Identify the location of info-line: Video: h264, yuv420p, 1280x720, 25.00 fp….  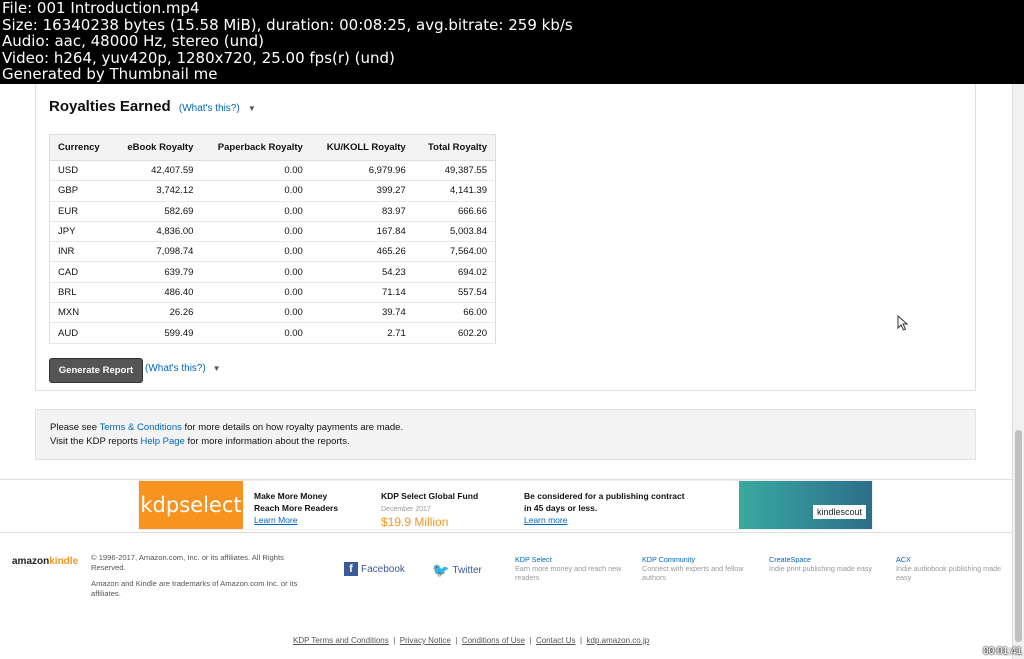
(198, 57).